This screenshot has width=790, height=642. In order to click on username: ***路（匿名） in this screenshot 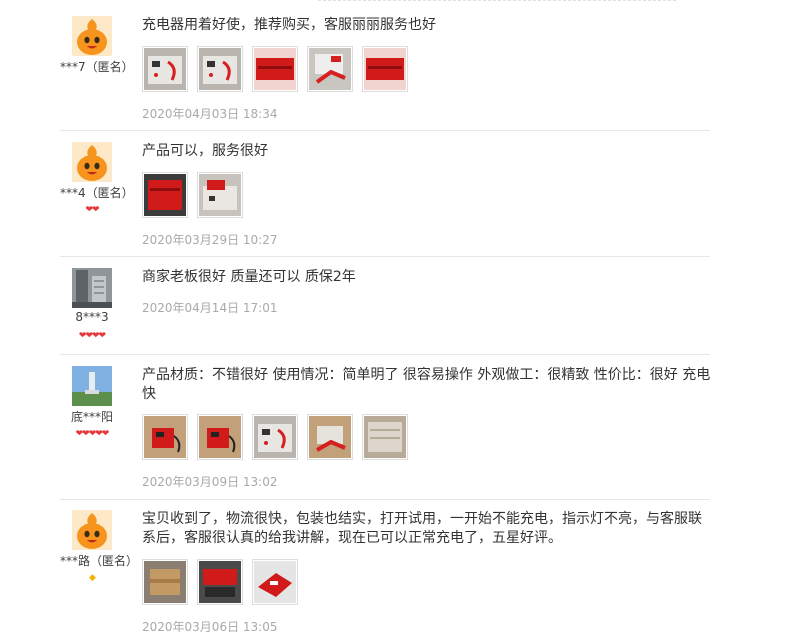, I will do `click(99, 561)`.